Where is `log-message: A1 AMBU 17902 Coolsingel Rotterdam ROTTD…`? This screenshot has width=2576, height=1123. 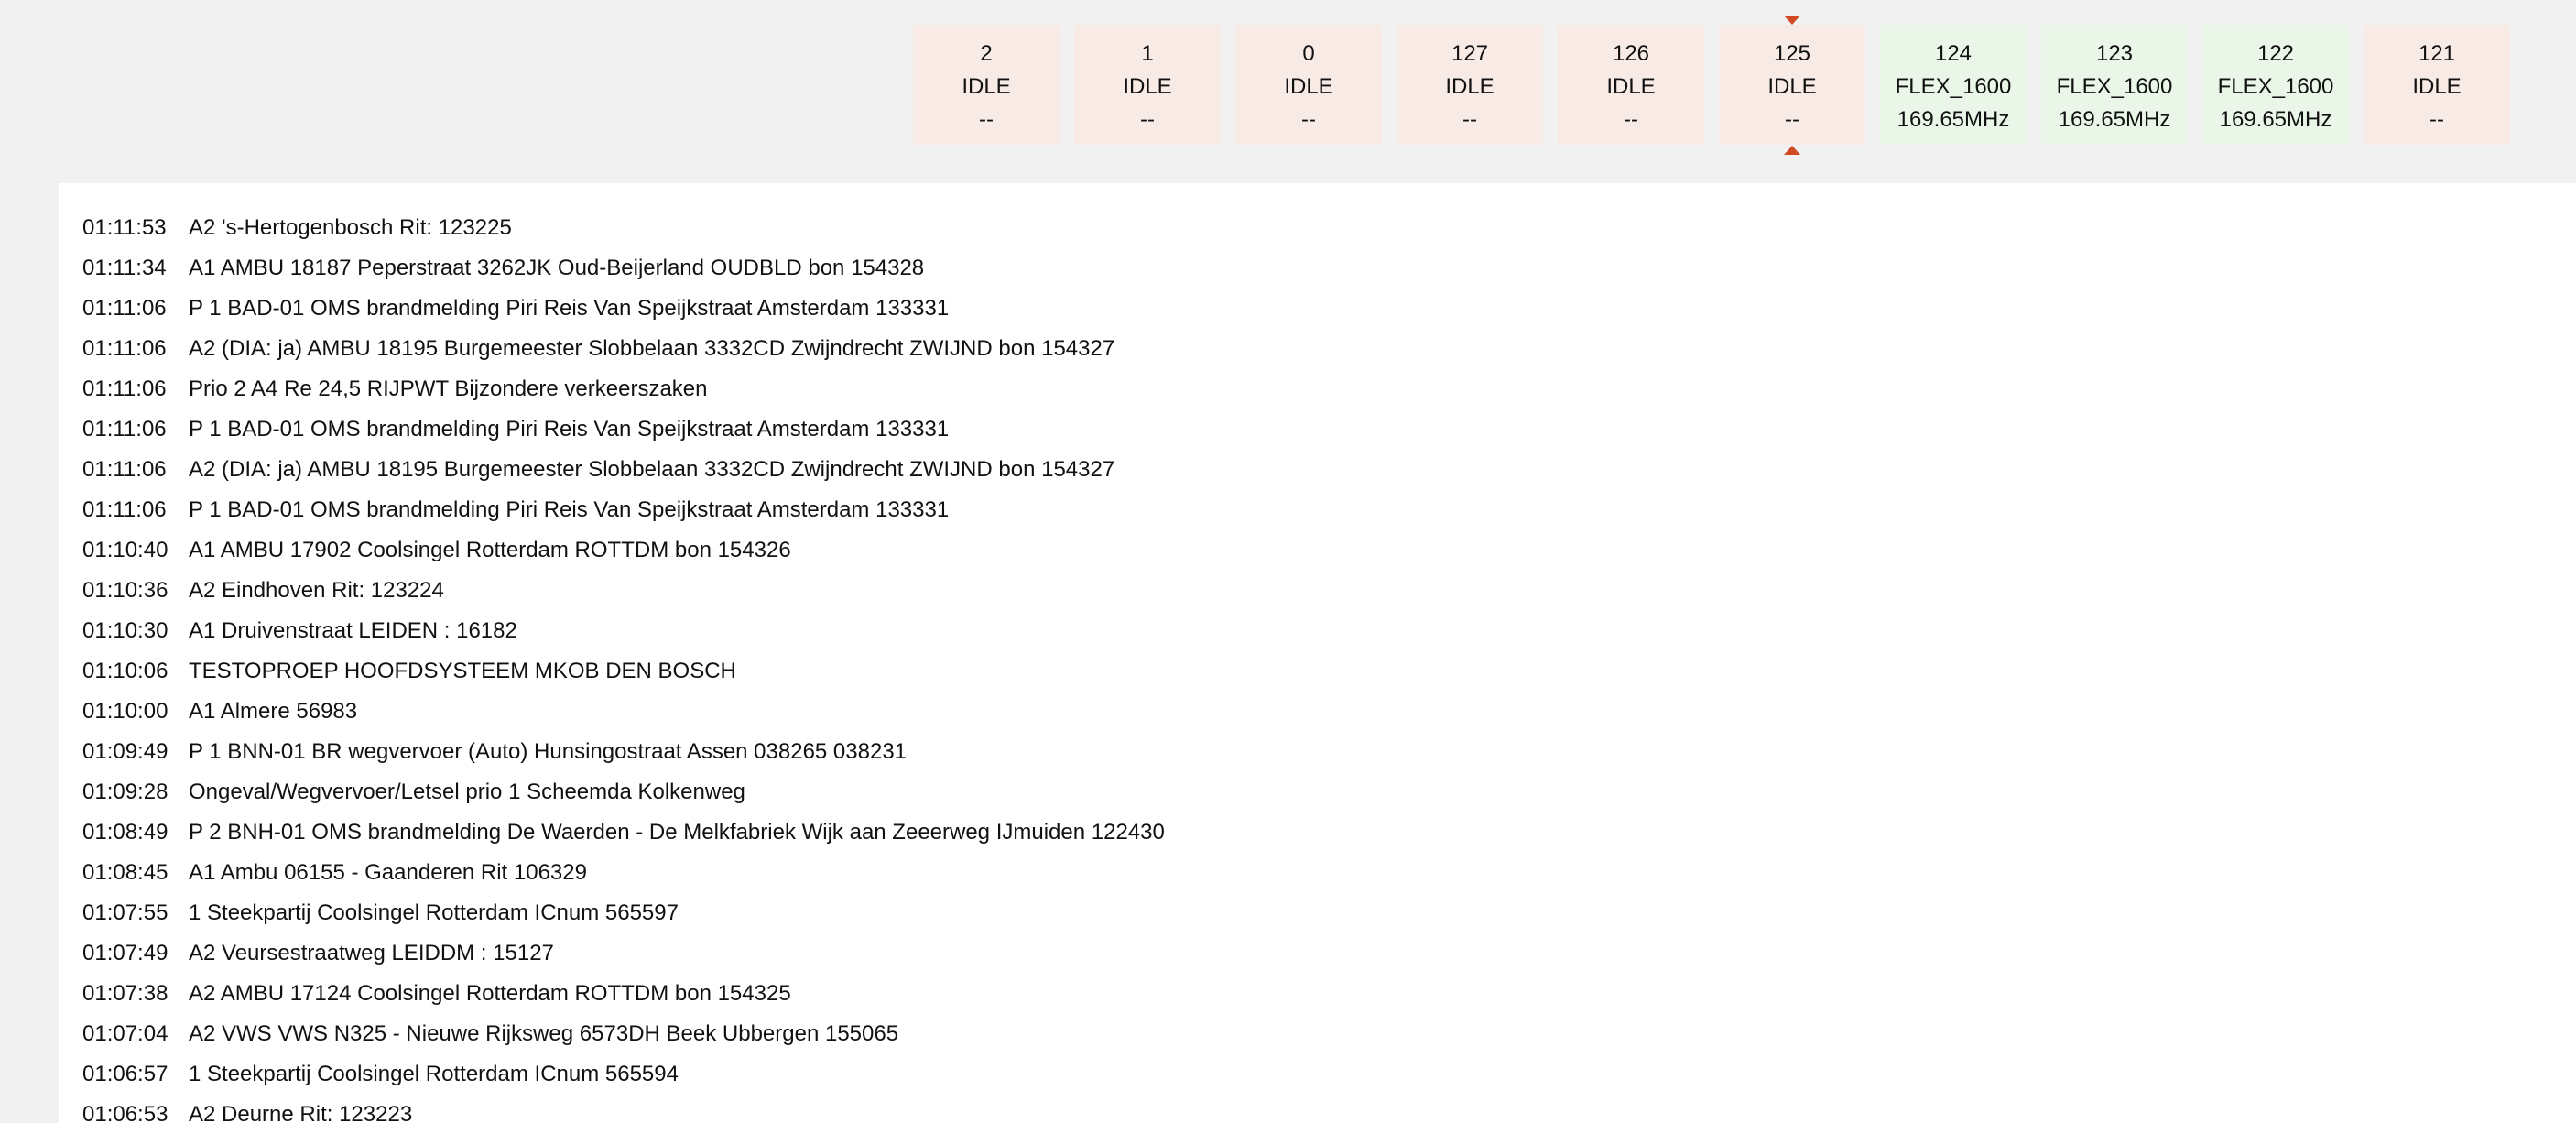
log-message: A1 AMBU 17902 Coolsingel Rotterdam ROTTD… is located at coordinates (490, 550).